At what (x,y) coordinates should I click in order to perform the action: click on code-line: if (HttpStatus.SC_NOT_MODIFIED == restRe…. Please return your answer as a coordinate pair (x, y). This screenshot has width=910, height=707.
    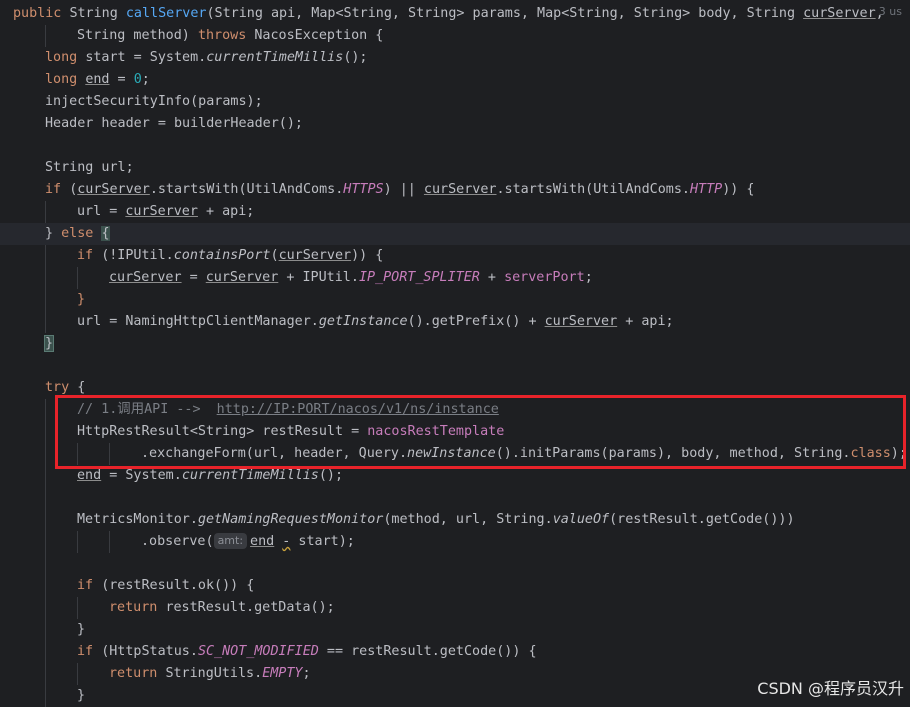
    Looking at the image, I should click on (455, 652).